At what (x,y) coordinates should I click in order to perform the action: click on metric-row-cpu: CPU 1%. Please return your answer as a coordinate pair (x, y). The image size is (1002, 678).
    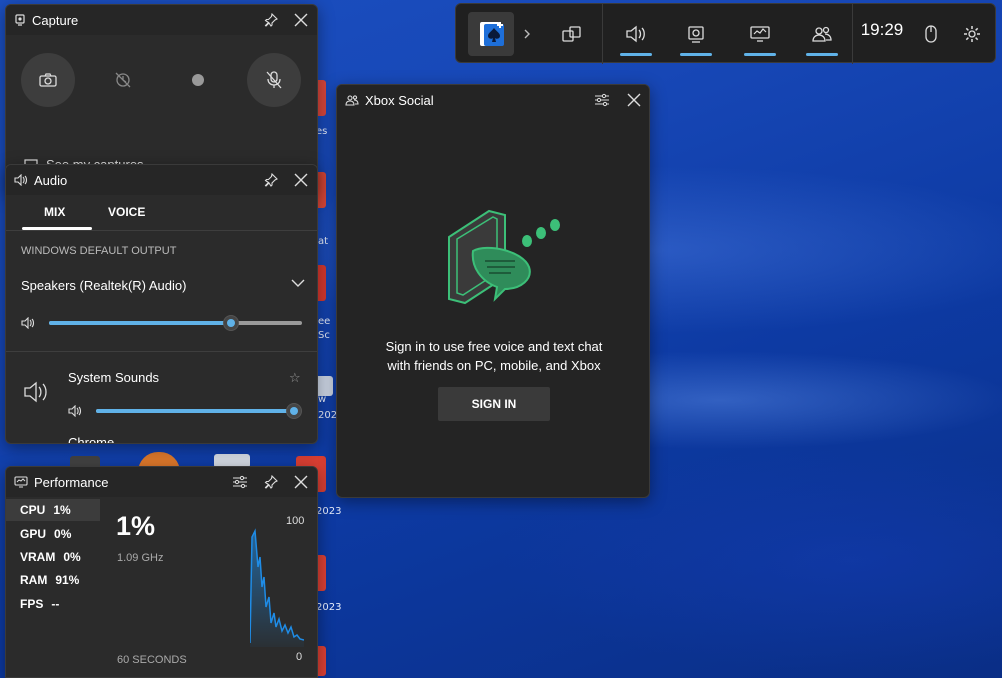
    Looking at the image, I should click on (53, 510).